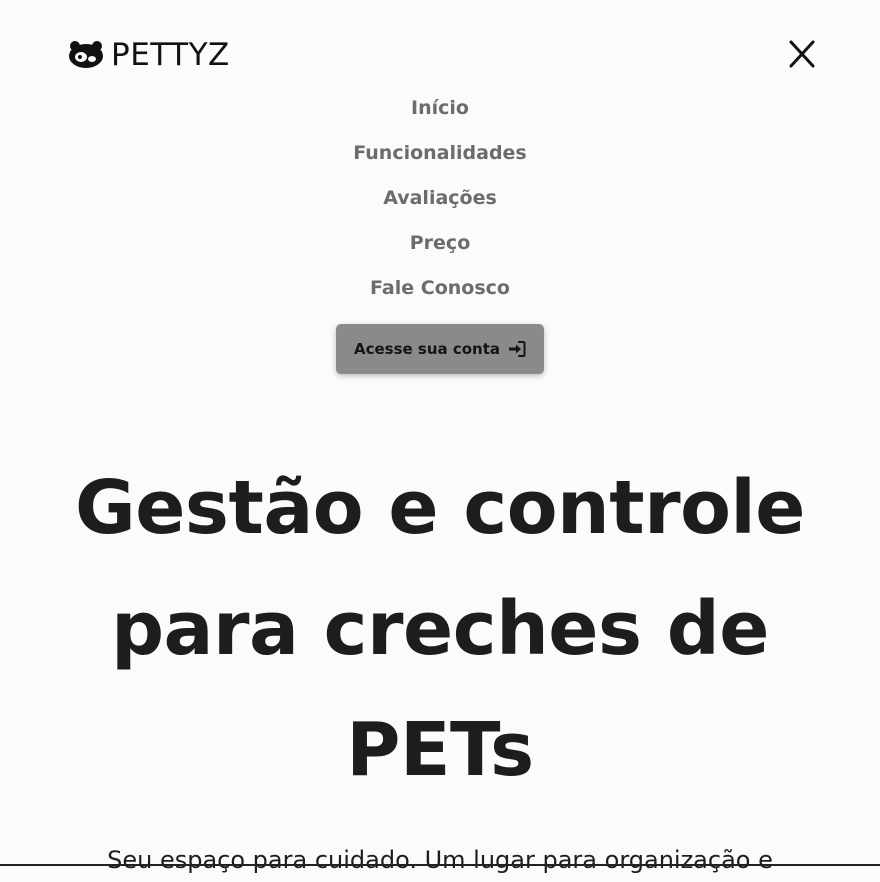 This screenshot has height=882, width=880. What do you see at coordinates (517, 349) in the screenshot?
I see `sign-in-icon` at bounding box center [517, 349].